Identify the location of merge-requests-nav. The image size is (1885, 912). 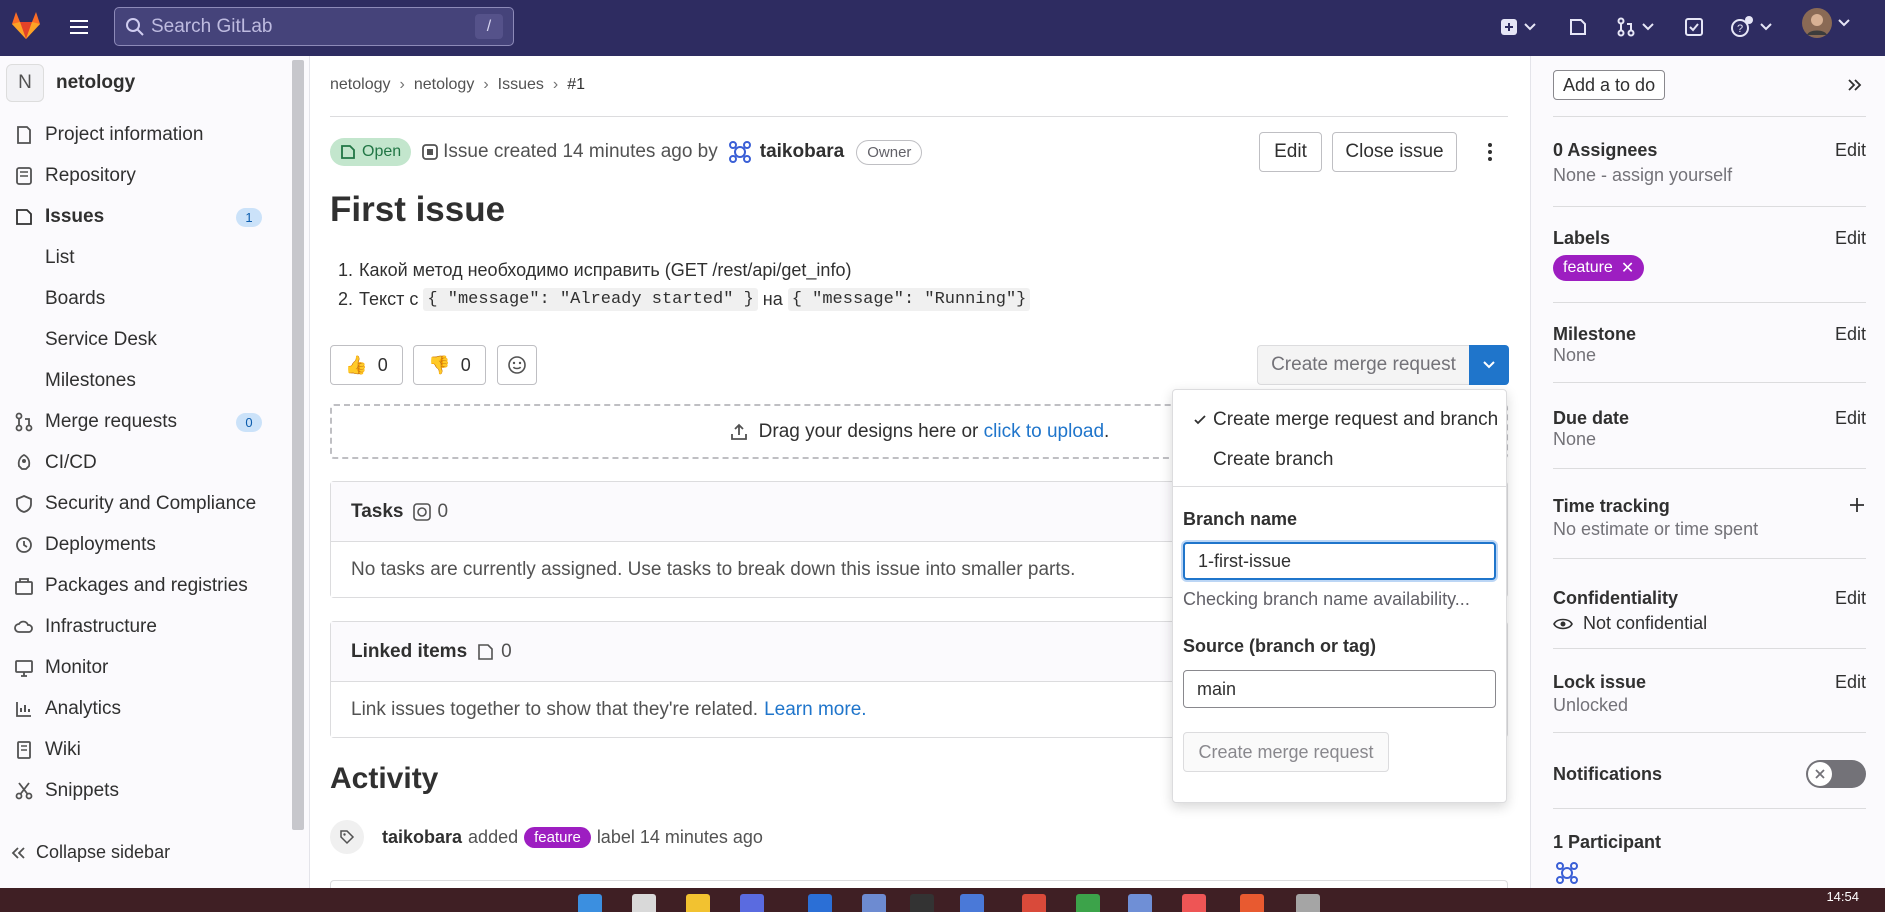
(1635, 27).